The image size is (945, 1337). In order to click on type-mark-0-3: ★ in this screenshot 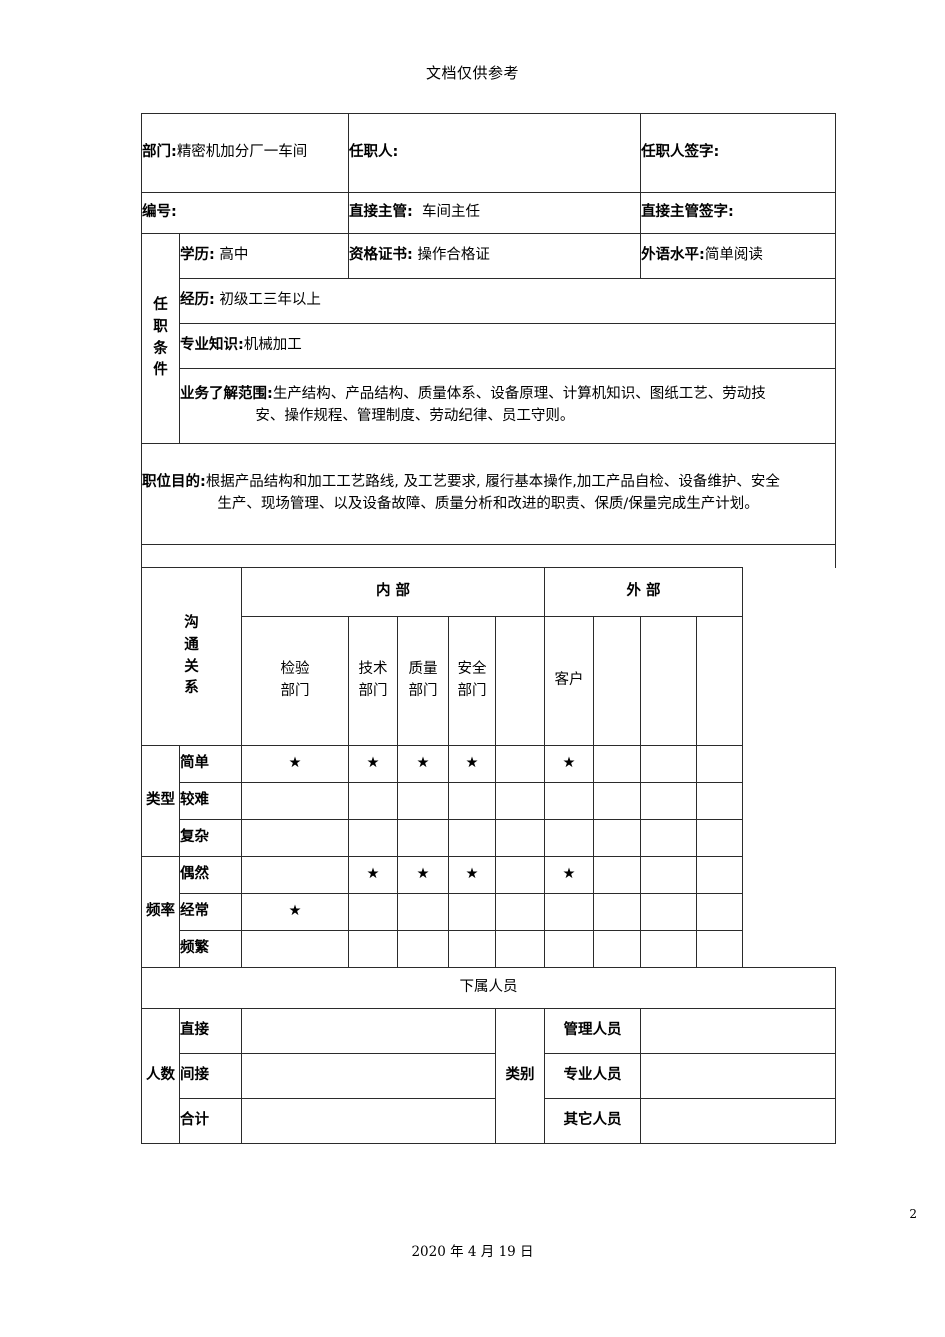, I will do `click(472, 764)`.